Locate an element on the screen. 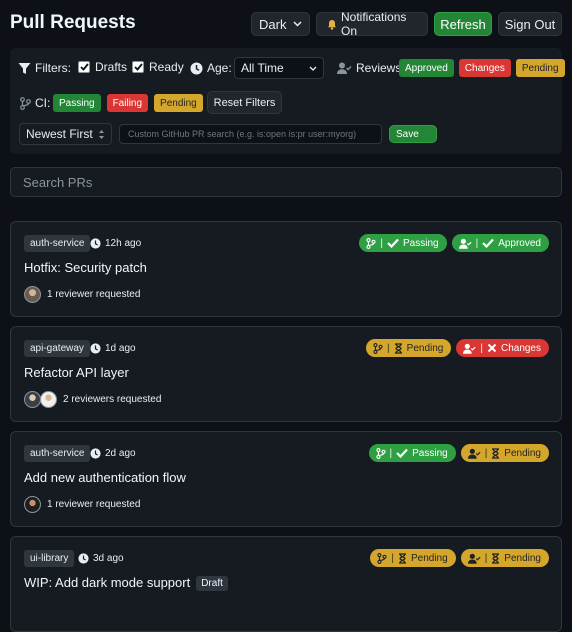 The width and height of the screenshot is (572, 632). reviewers-text: 2 reviewers requested is located at coordinates (112, 399).